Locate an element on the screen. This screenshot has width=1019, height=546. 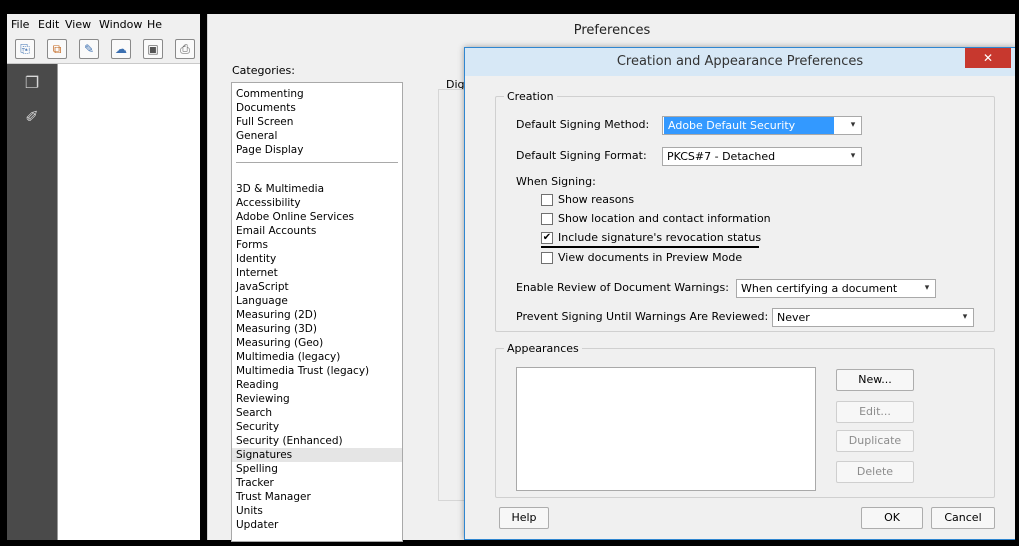
navigation-pane: ❐ ✐ is located at coordinates (32, 302).